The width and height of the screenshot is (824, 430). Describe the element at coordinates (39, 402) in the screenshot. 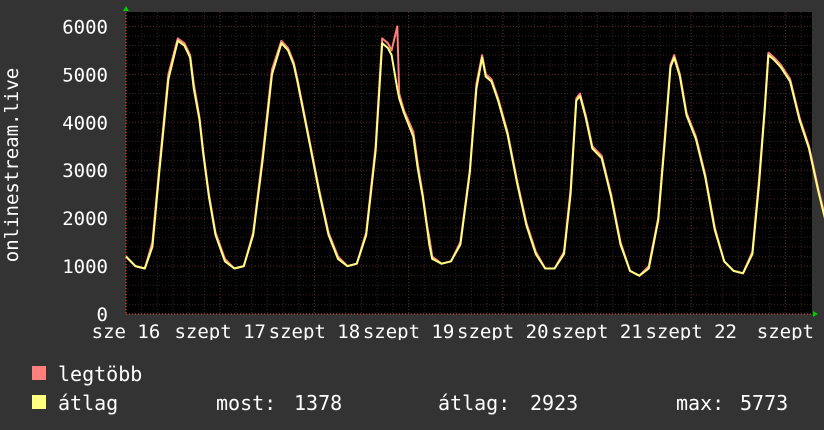

I see `legend-swatch-avg` at that location.